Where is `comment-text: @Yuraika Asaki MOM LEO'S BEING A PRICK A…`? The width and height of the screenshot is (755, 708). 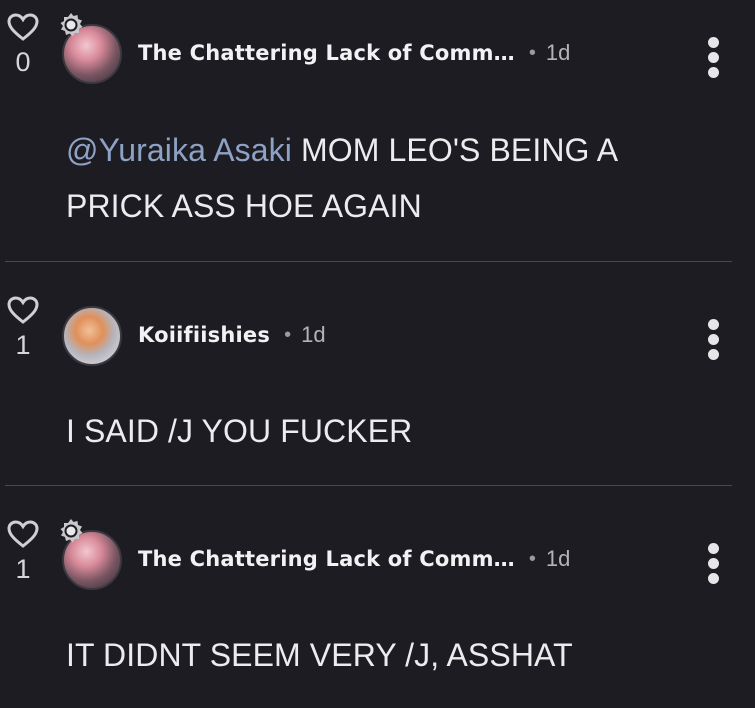
comment-text: @Yuraika Asaki MOM LEO'S BEING A PRICK A… is located at coordinates (342, 178).